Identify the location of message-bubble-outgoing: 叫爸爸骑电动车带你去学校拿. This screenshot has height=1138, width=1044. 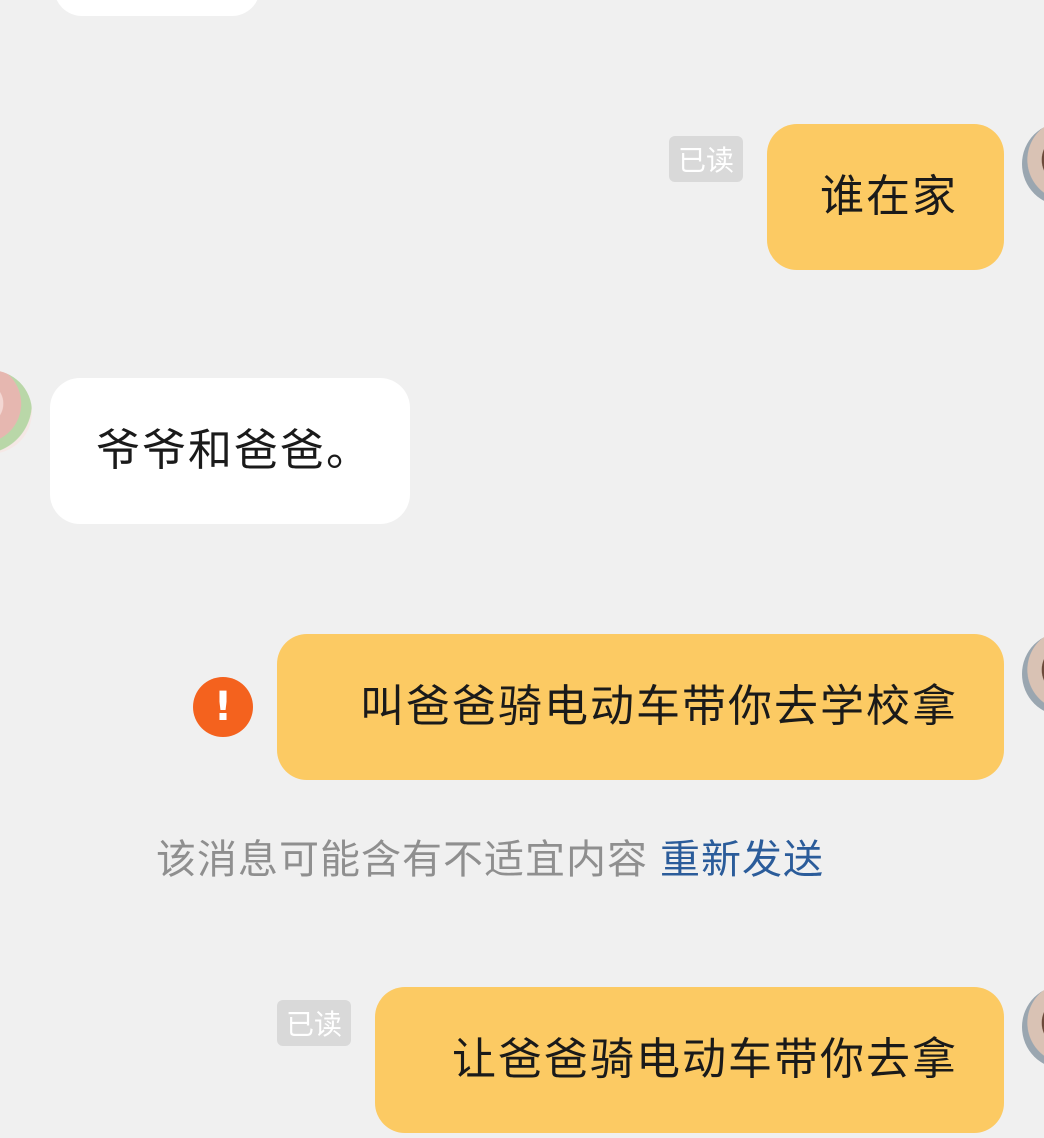
(640, 707).